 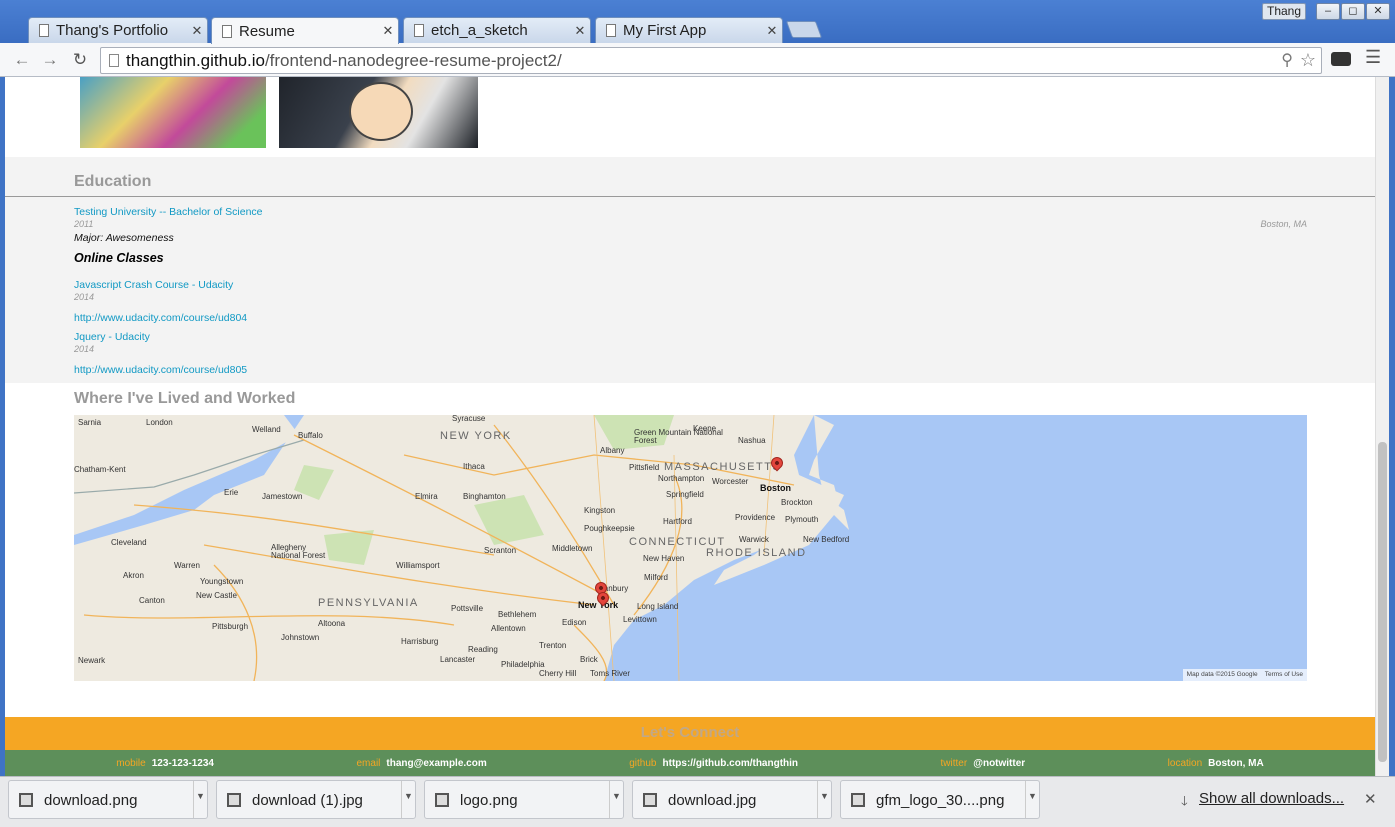 I want to click on forward-arrow-icon: →, so click(x=50, y=60).